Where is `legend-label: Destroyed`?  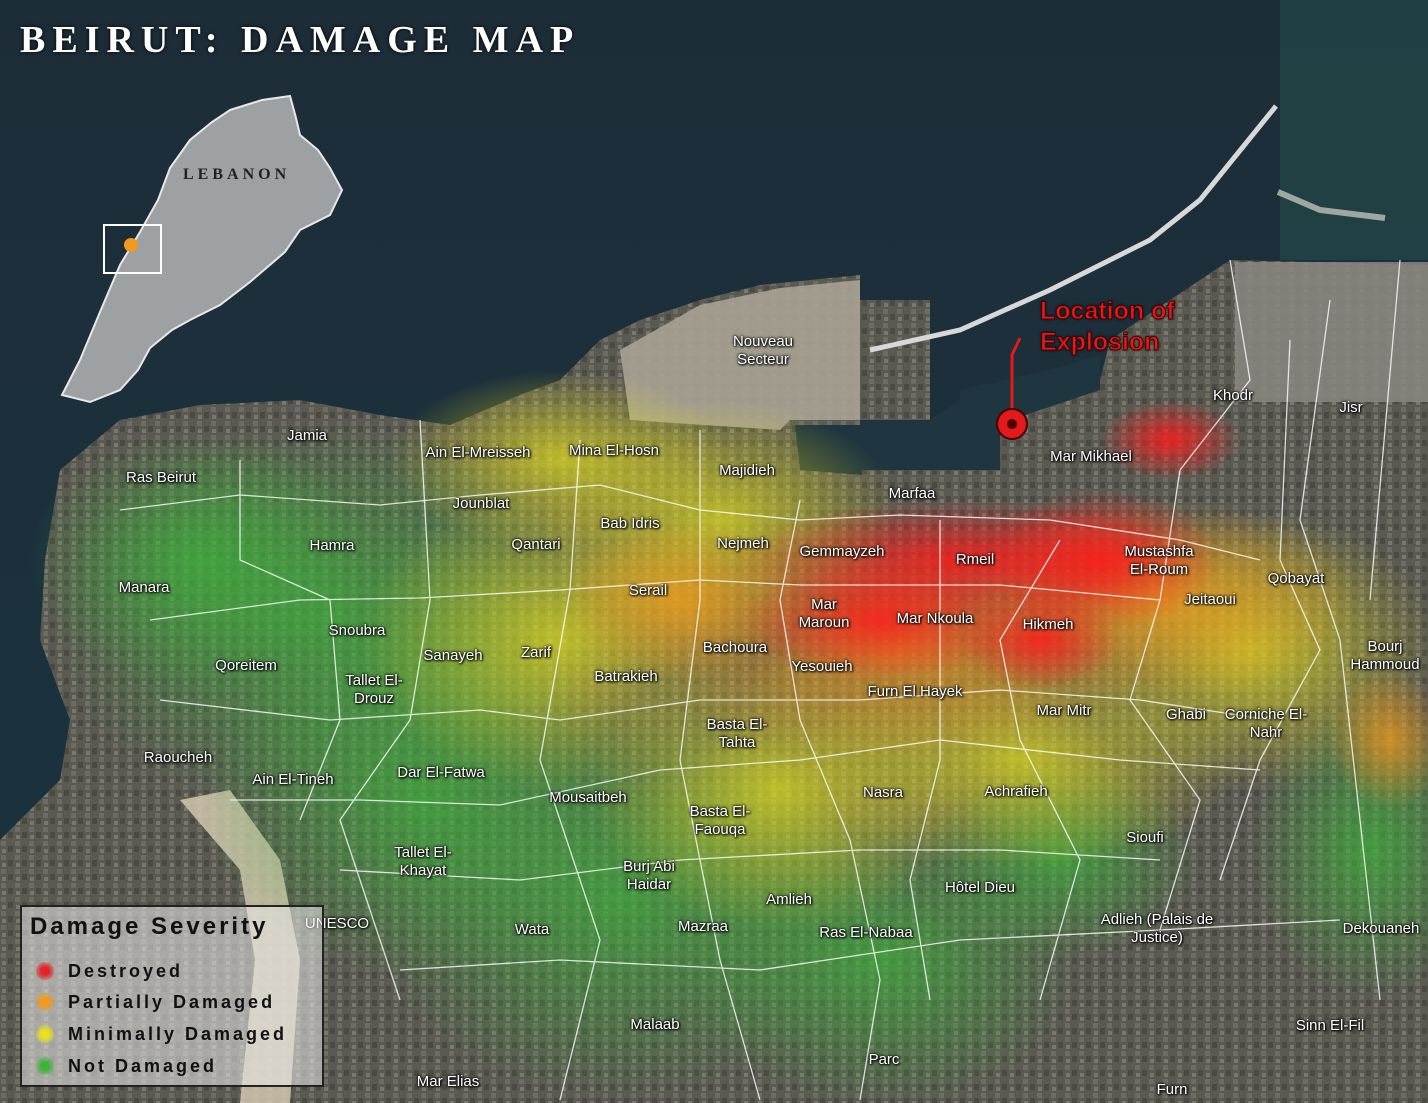
legend-label: Destroyed is located at coordinates (126, 971).